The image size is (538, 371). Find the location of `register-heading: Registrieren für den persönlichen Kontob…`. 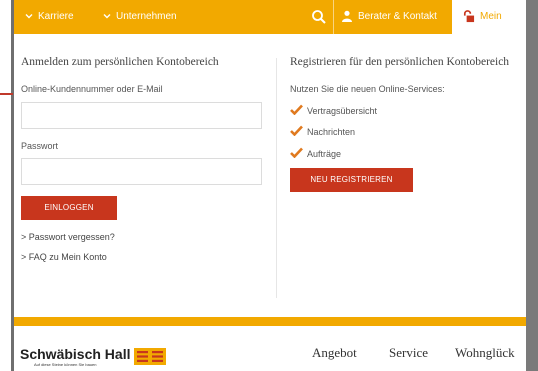

register-heading: Registrieren für den persönlichen Kontob… is located at coordinates (400, 62).